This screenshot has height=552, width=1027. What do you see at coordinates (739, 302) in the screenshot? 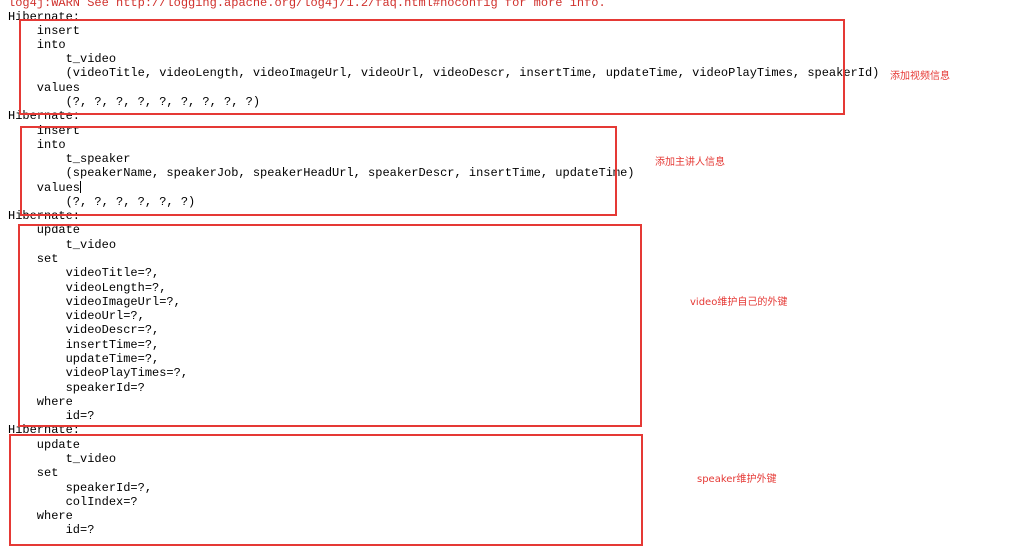
I see `annotation-video-fk: video维护自己的外键` at bounding box center [739, 302].